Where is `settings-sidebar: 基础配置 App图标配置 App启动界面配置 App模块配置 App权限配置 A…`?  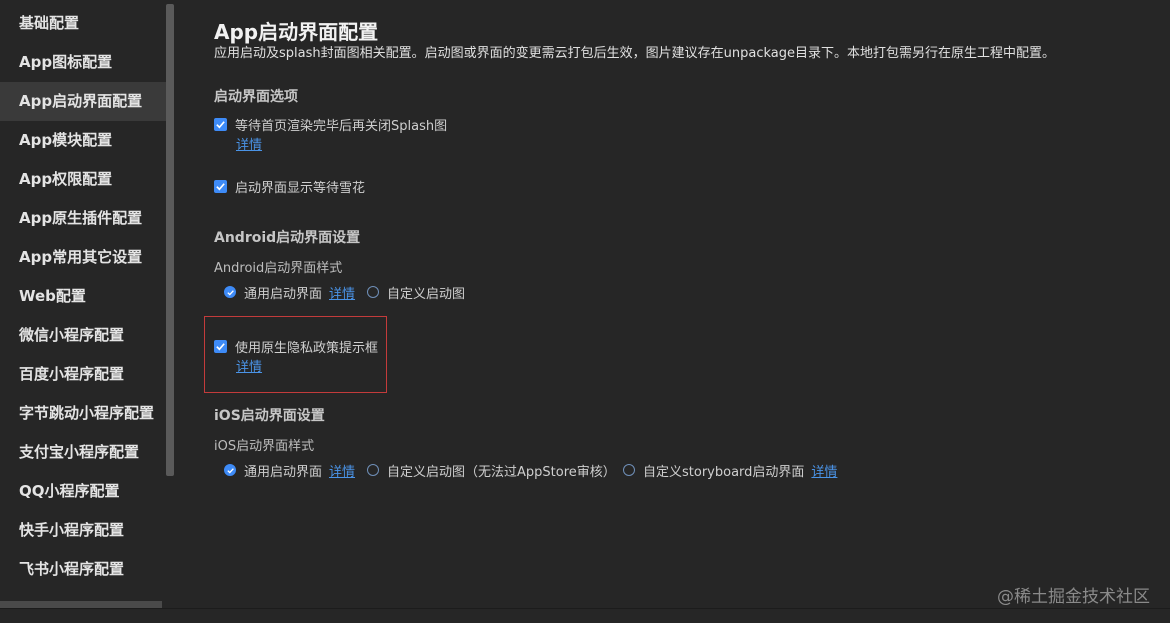
settings-sidebar: 基础配置 App图标配置 App启动界面配置 App模块配置 App权限配置 A… is located at coordinates (83, 311).